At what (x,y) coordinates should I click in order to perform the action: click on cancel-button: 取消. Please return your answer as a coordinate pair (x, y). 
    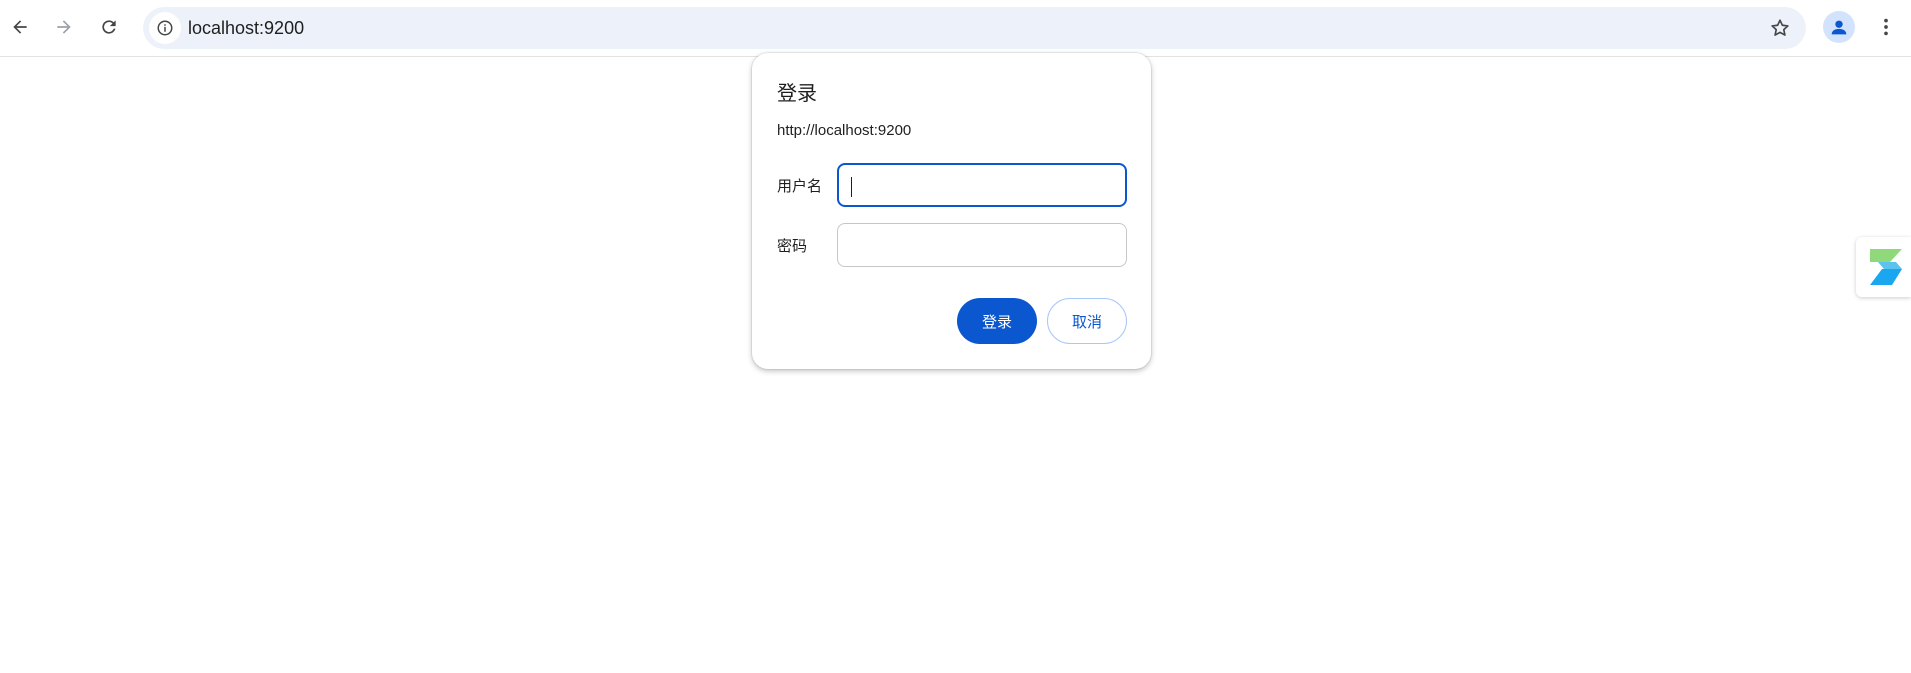
    Looking at the image, I should click on (1087, 321).